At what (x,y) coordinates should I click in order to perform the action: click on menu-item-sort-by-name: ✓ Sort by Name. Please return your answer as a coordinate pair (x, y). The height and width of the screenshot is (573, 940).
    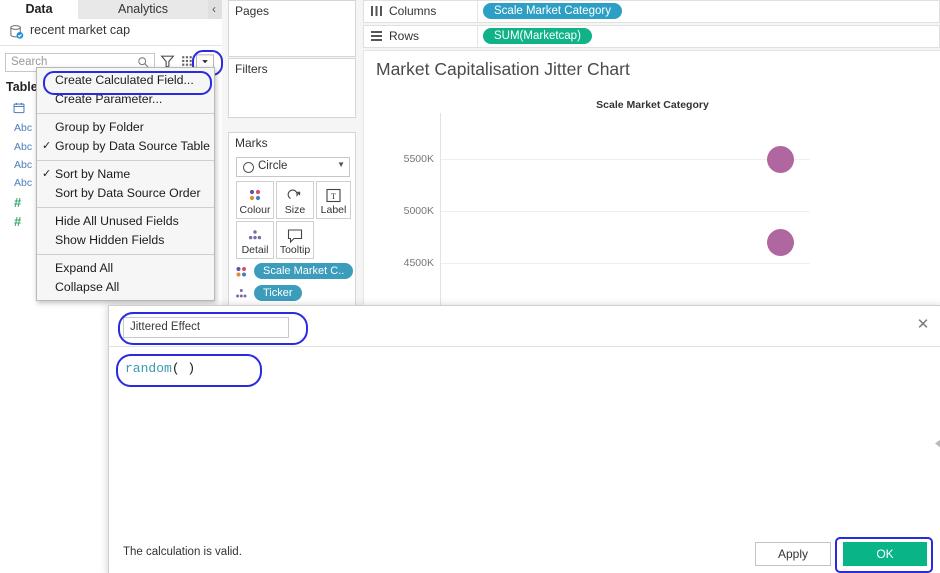
    Looking at the image, I should click on (125, 174).